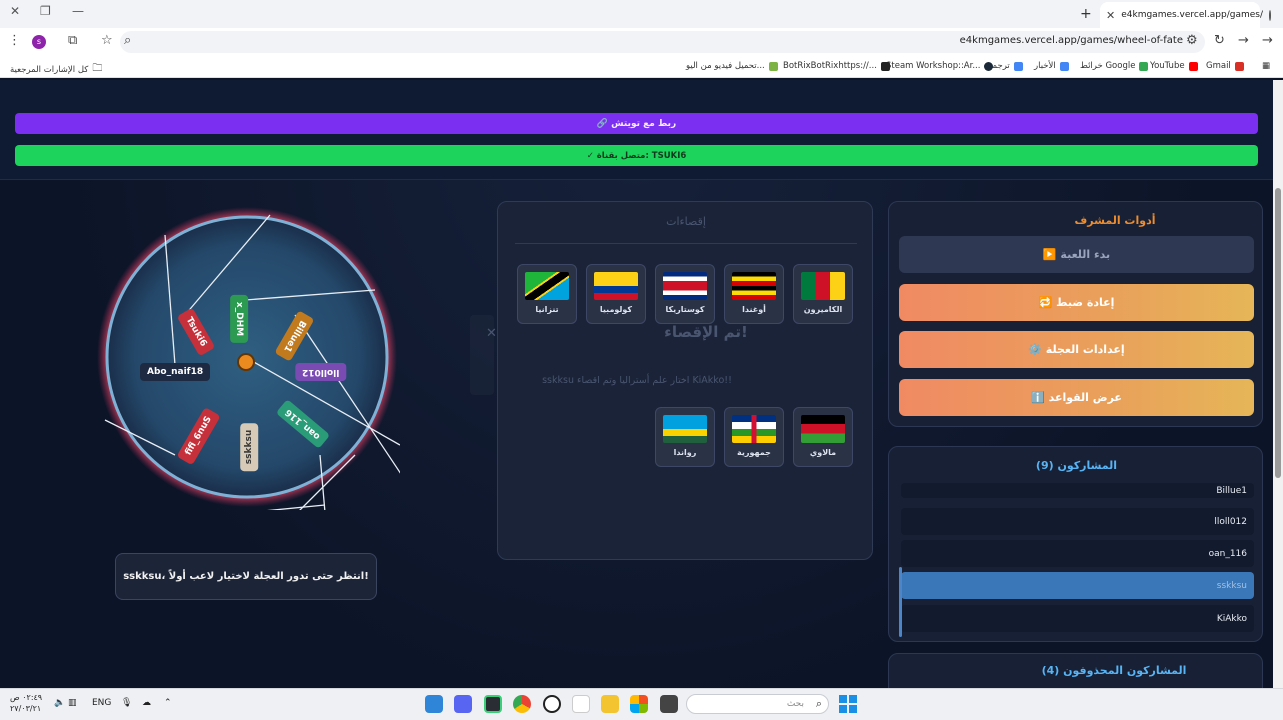  Describe the element at coordinates (641, 14) in the screenshot. I see `browser-tab-bar: ✕ ❐ — + ✕ e4kmgames.vercel.app/games/` at that location.